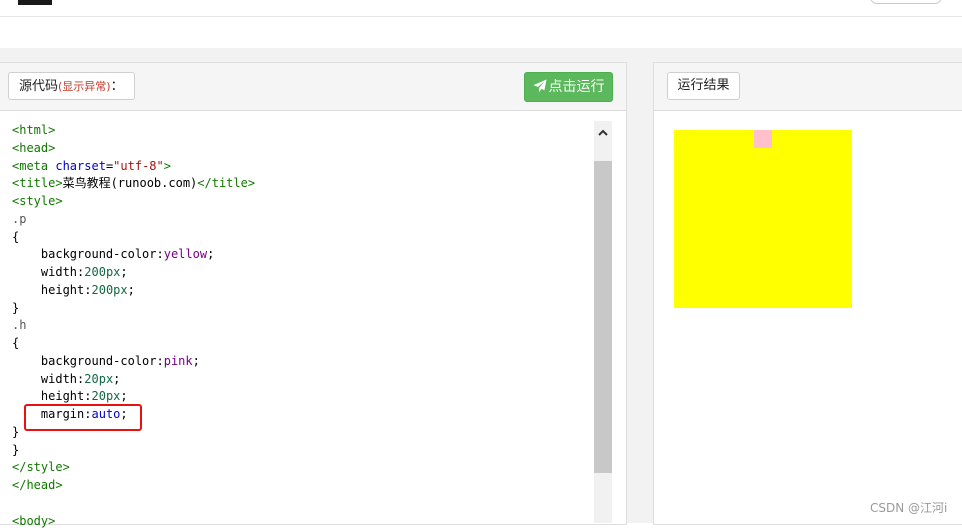  I want to click on code-token: </title>, so click(226, 183).